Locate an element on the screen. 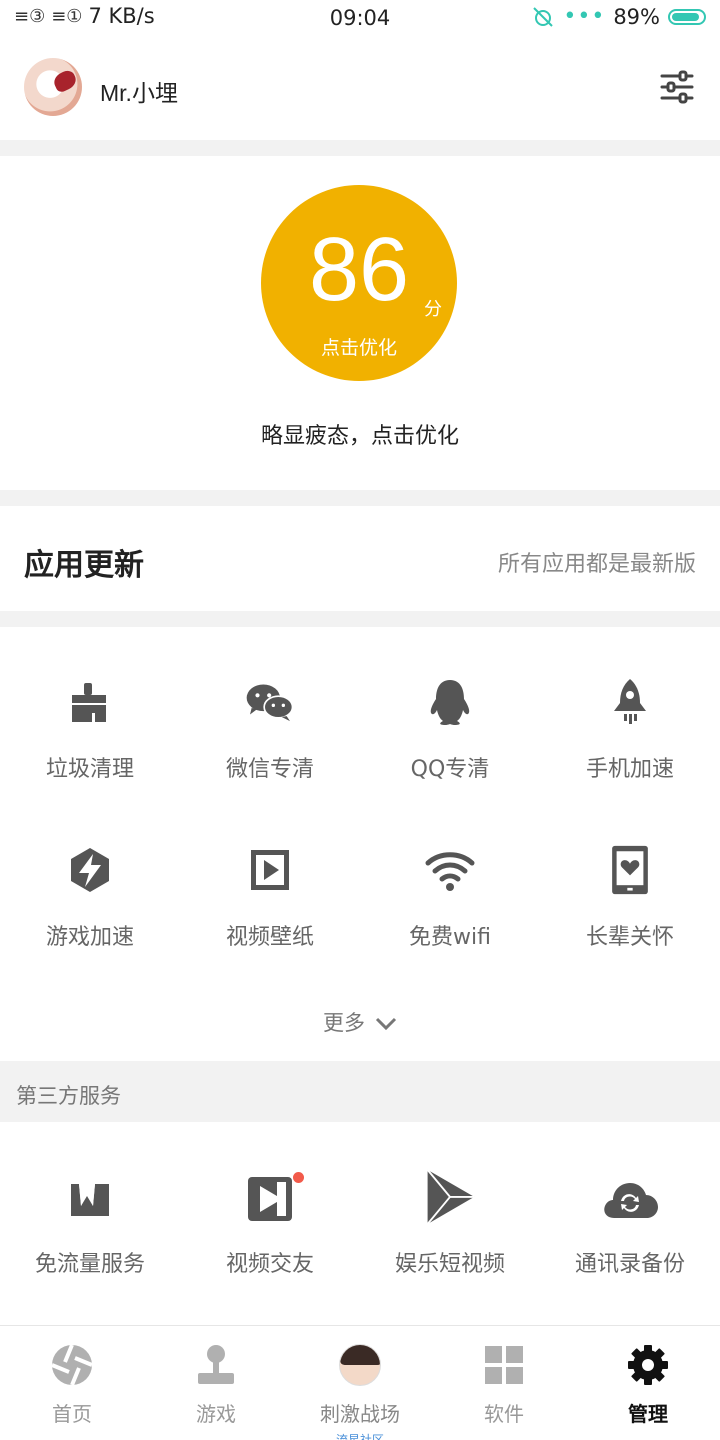 The image size is (720, 1440). alarm-off-icon is located at coordinates (543, 16).